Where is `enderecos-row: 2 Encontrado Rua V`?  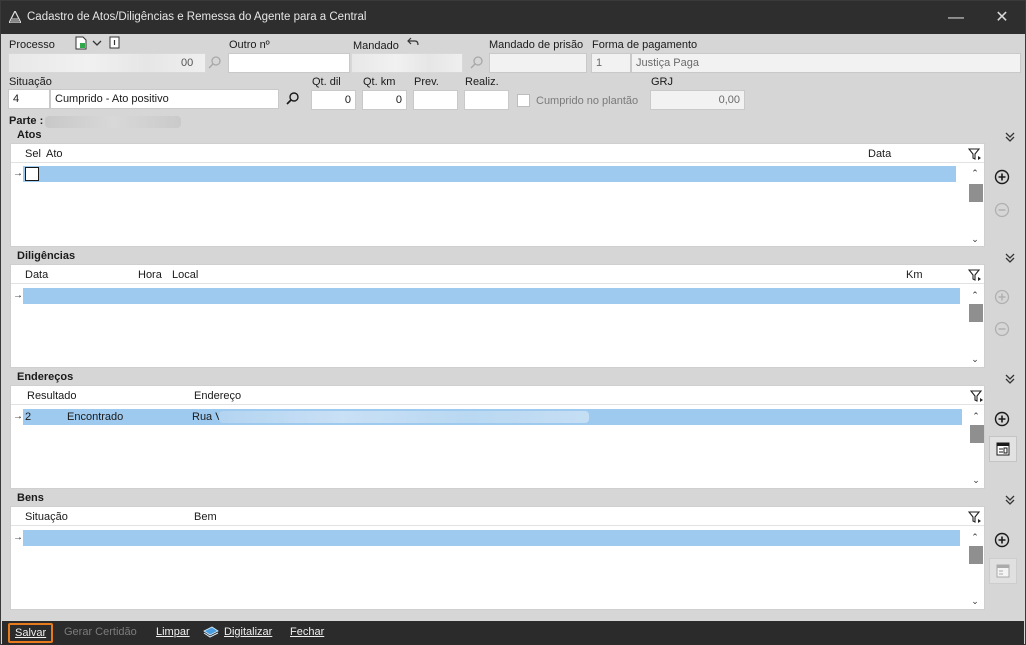 enderecos-row: 2 Encontrado Rua V is located at coordinates (492, 417).